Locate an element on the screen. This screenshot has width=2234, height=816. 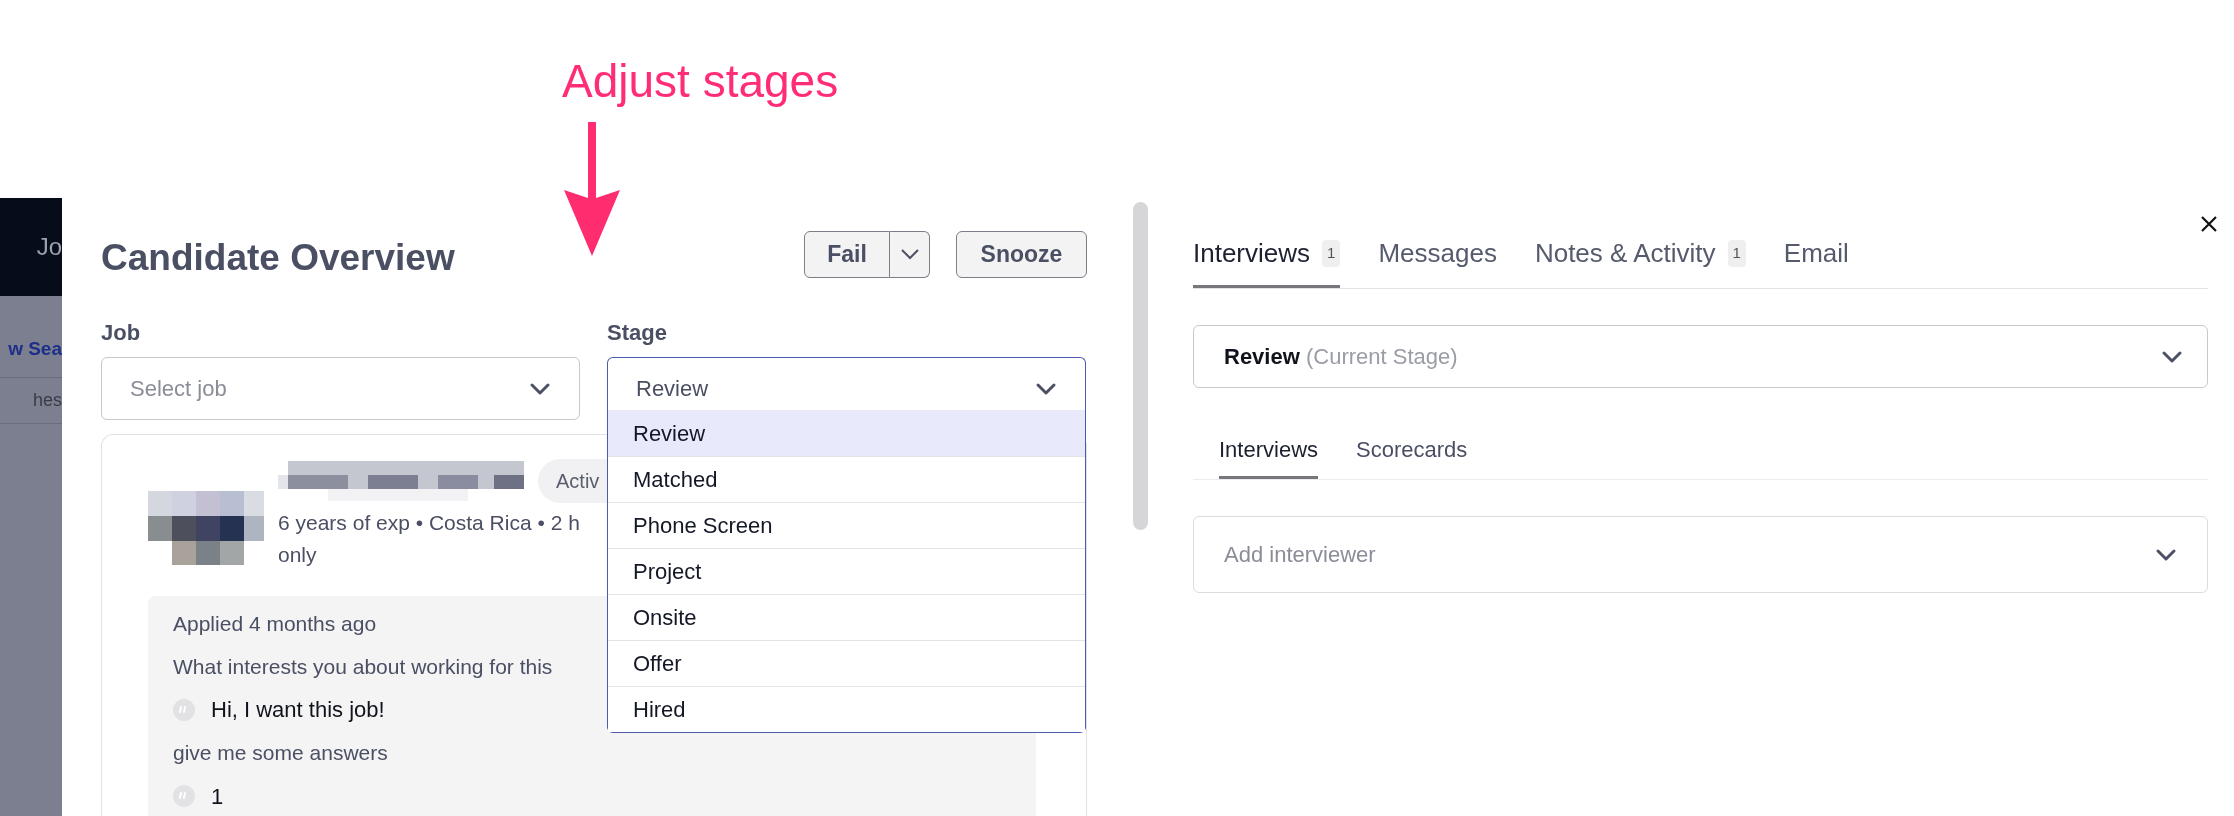
tab: Email is located at coordinates (1816, 261).